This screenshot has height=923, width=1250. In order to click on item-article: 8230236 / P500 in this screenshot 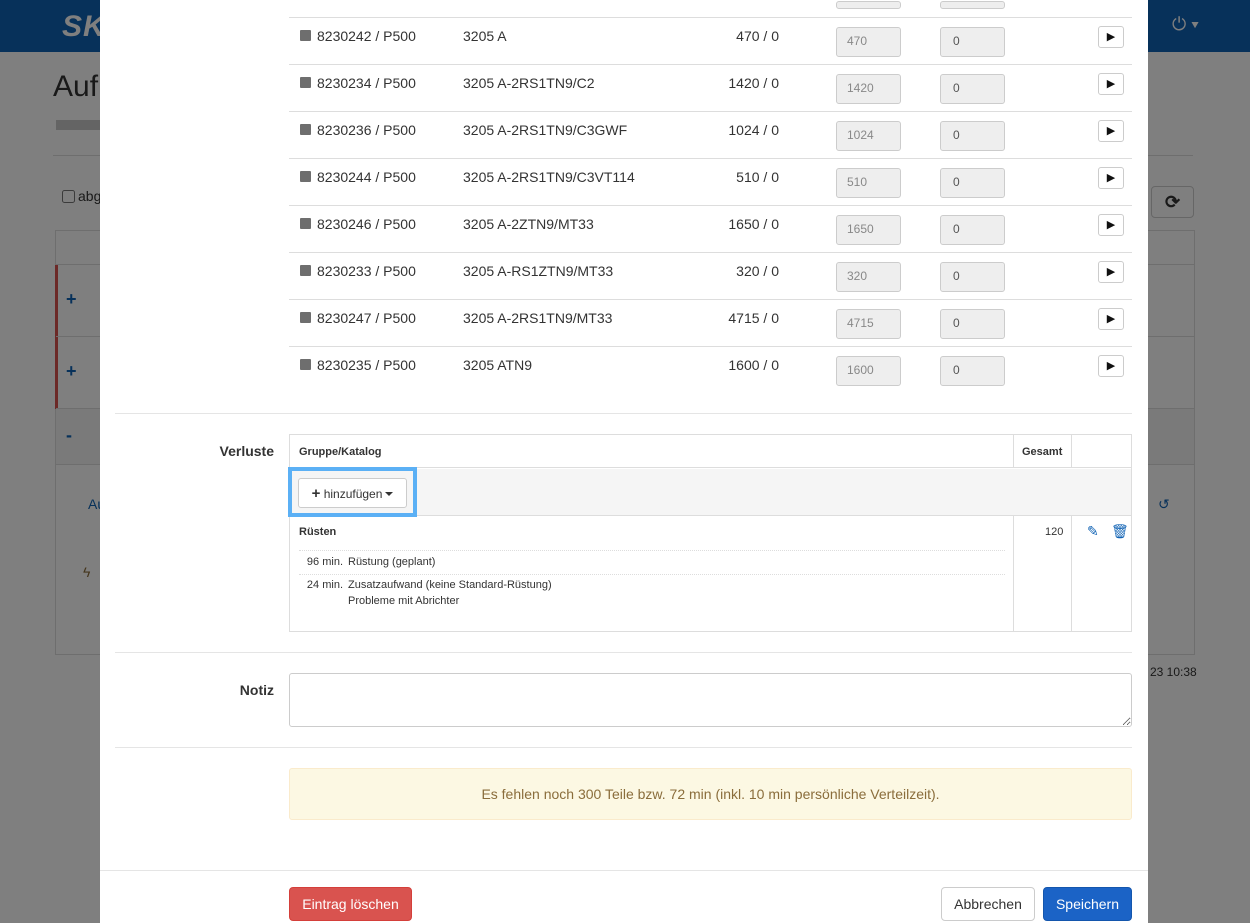, I will do `click(366, 130)`.